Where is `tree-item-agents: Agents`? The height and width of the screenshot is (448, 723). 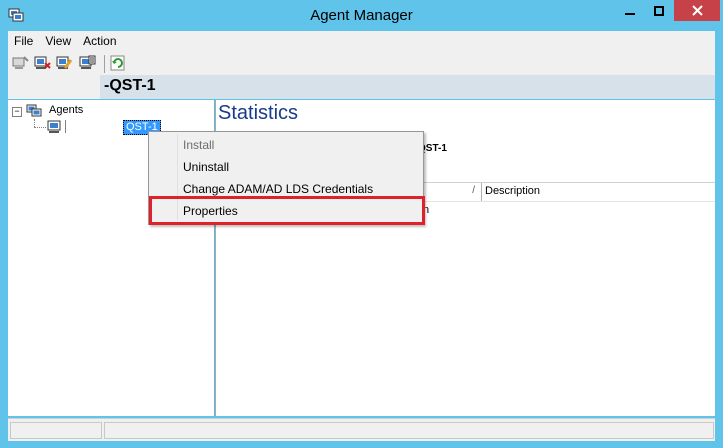 tree-item-agents: Agents is located at coordinates (66, 110).